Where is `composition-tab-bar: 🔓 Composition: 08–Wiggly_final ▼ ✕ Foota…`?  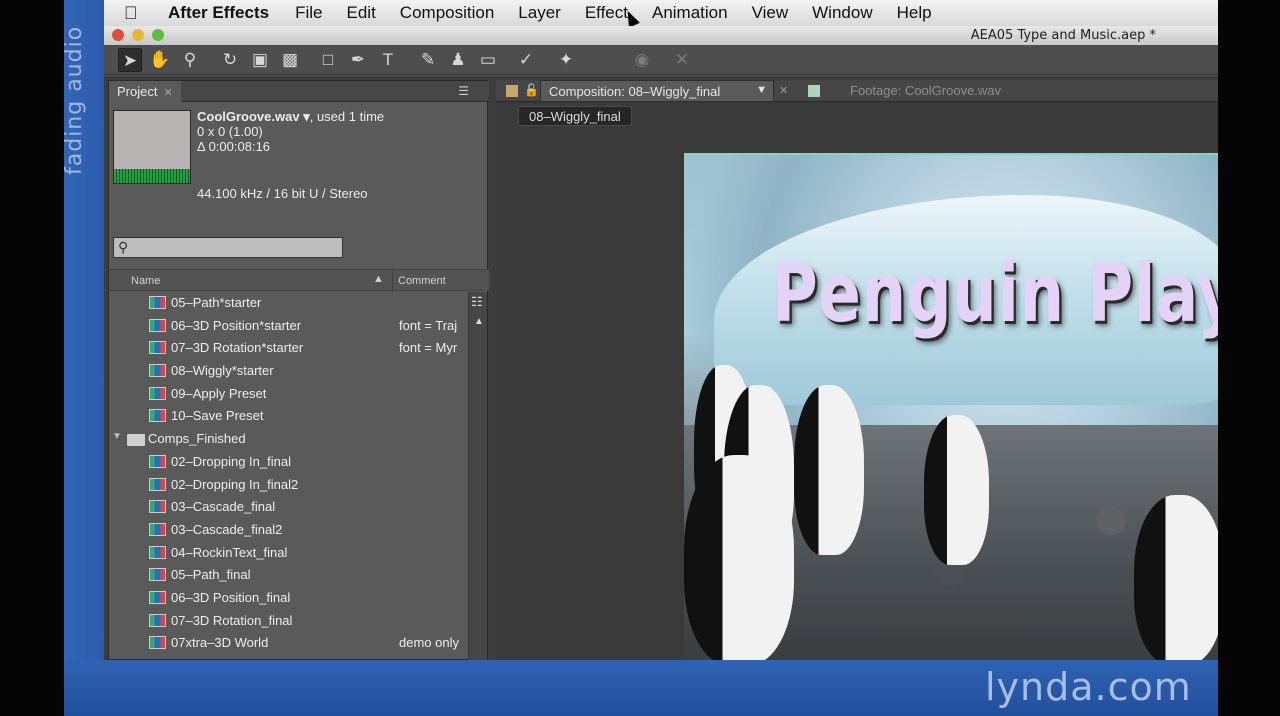
composition-tab-bar: 🔓 Composition: 08–Wiggly_final ▼ ✕ Foota… is located at coordinates (857, 91).